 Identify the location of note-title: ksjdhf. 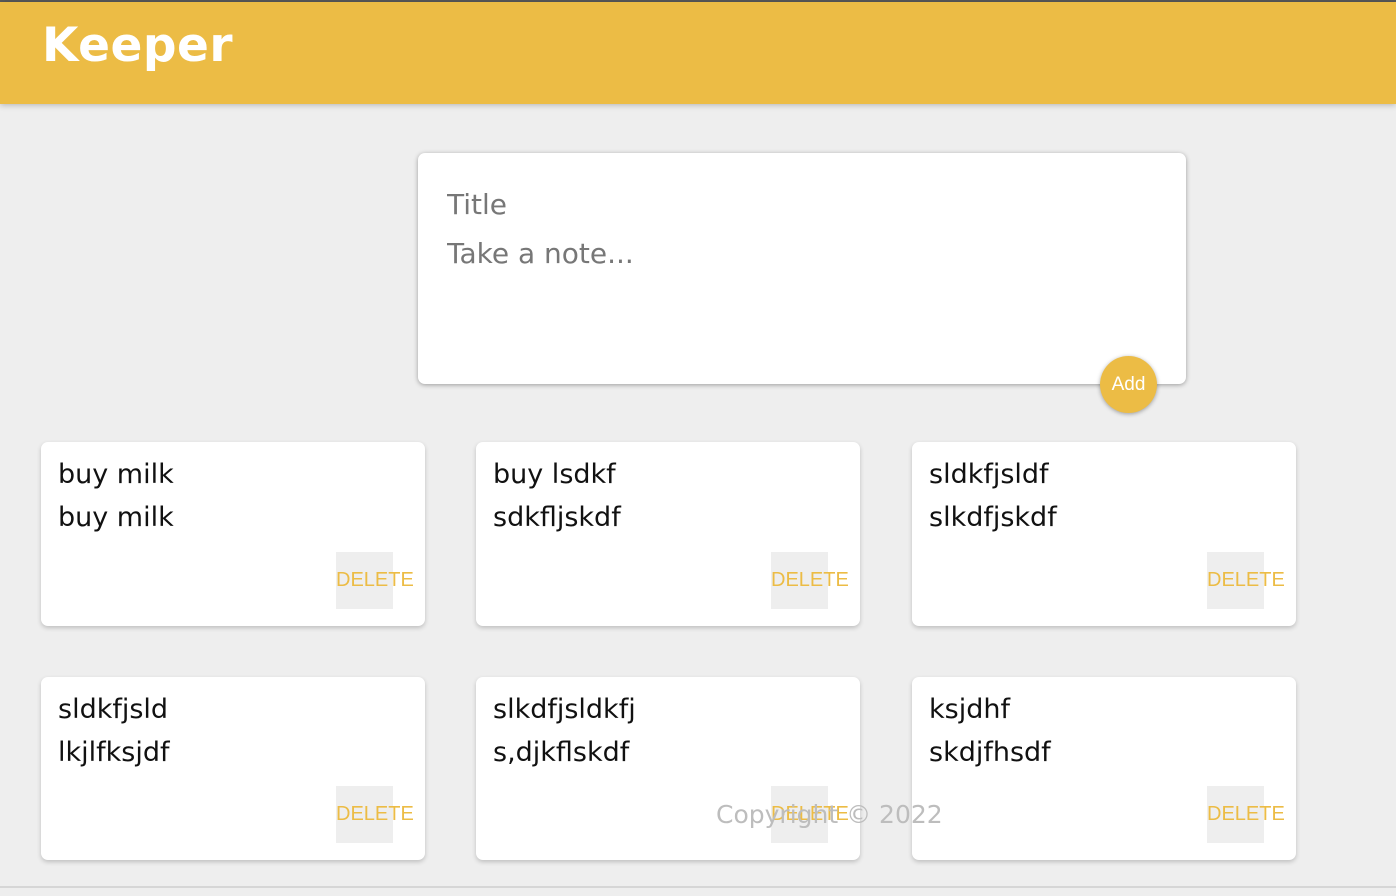
(969, 709).